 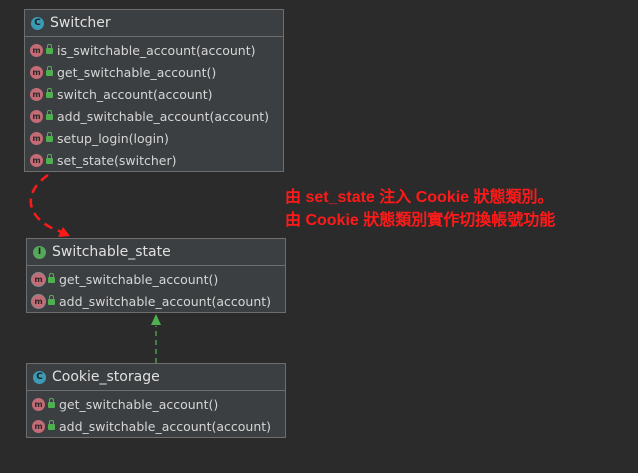 I want to click on method-row: m is_switchable_account(account), so click(x=154, y=50).